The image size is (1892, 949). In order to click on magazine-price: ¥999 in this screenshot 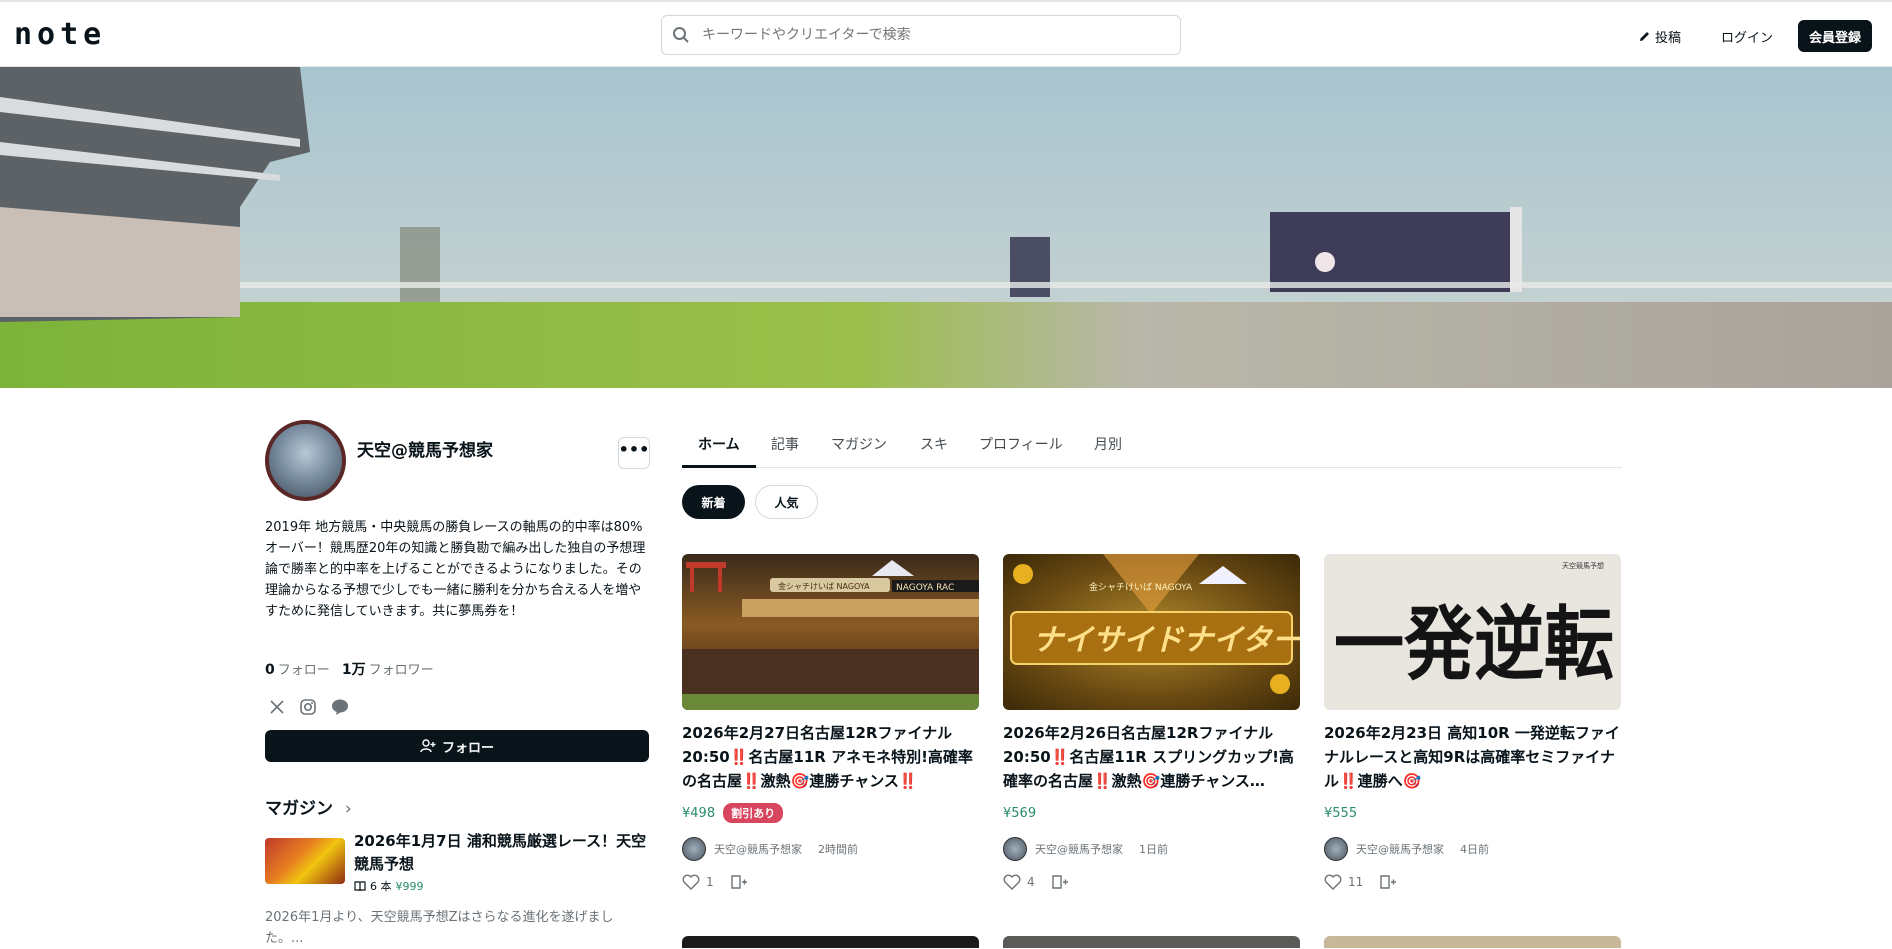, I will do `click(409, 886)`.